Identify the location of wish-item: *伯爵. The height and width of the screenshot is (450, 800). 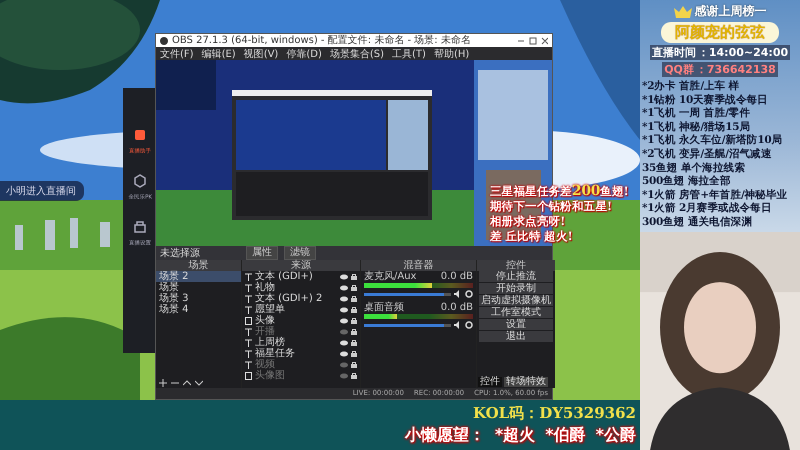
(565, 435).